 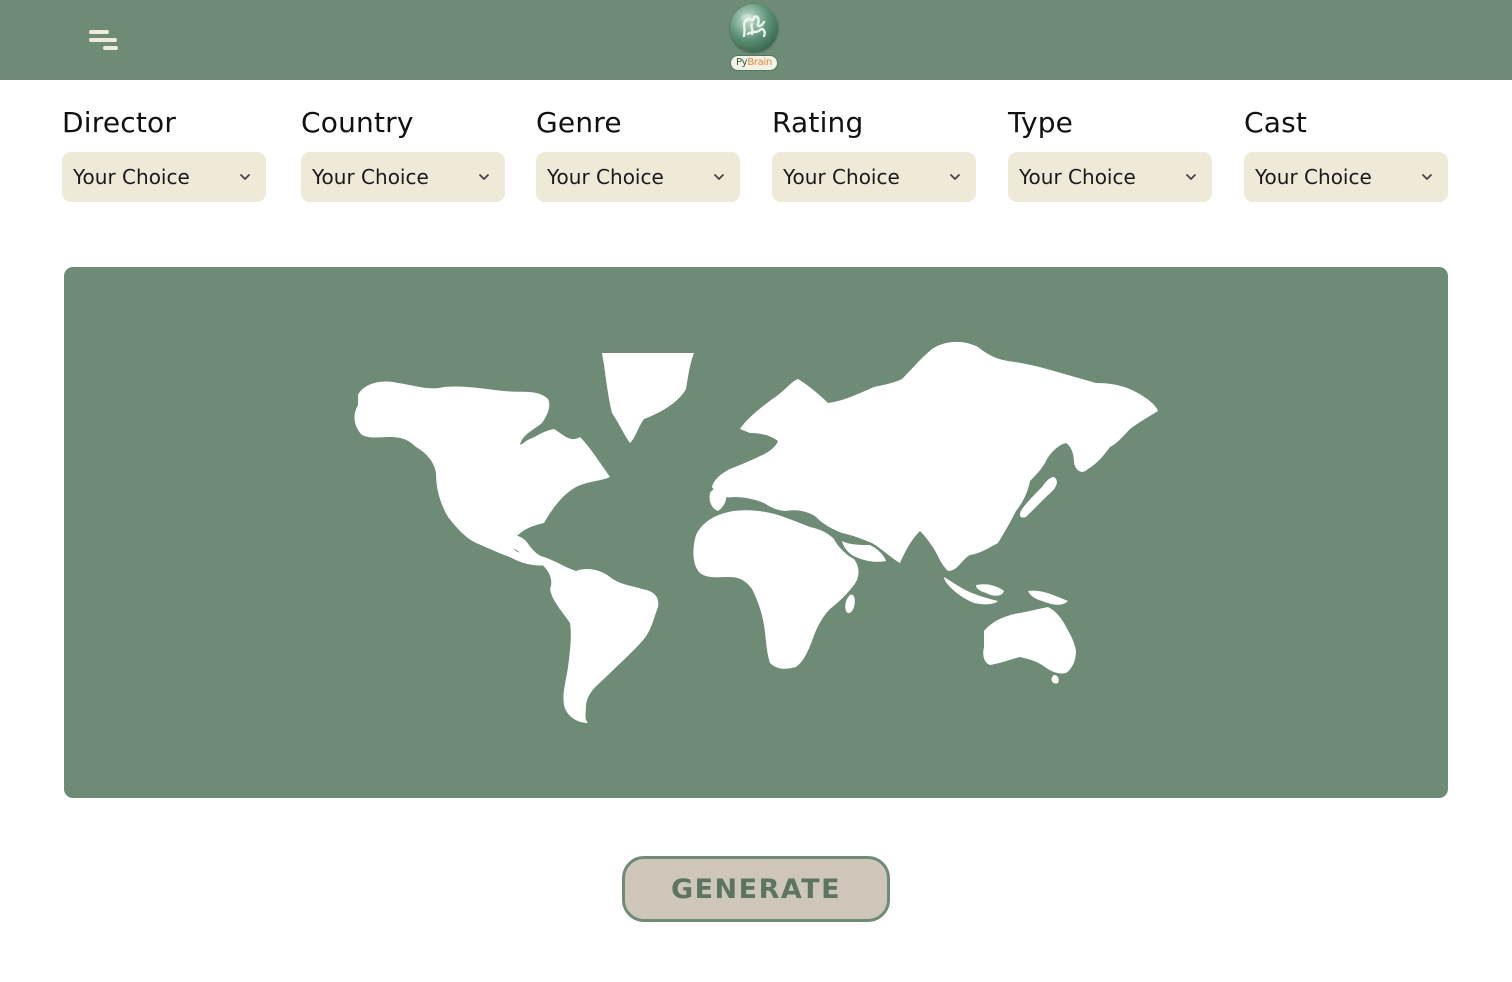 I want to click on director-select: Your Choice, so click(x=164, y=177).